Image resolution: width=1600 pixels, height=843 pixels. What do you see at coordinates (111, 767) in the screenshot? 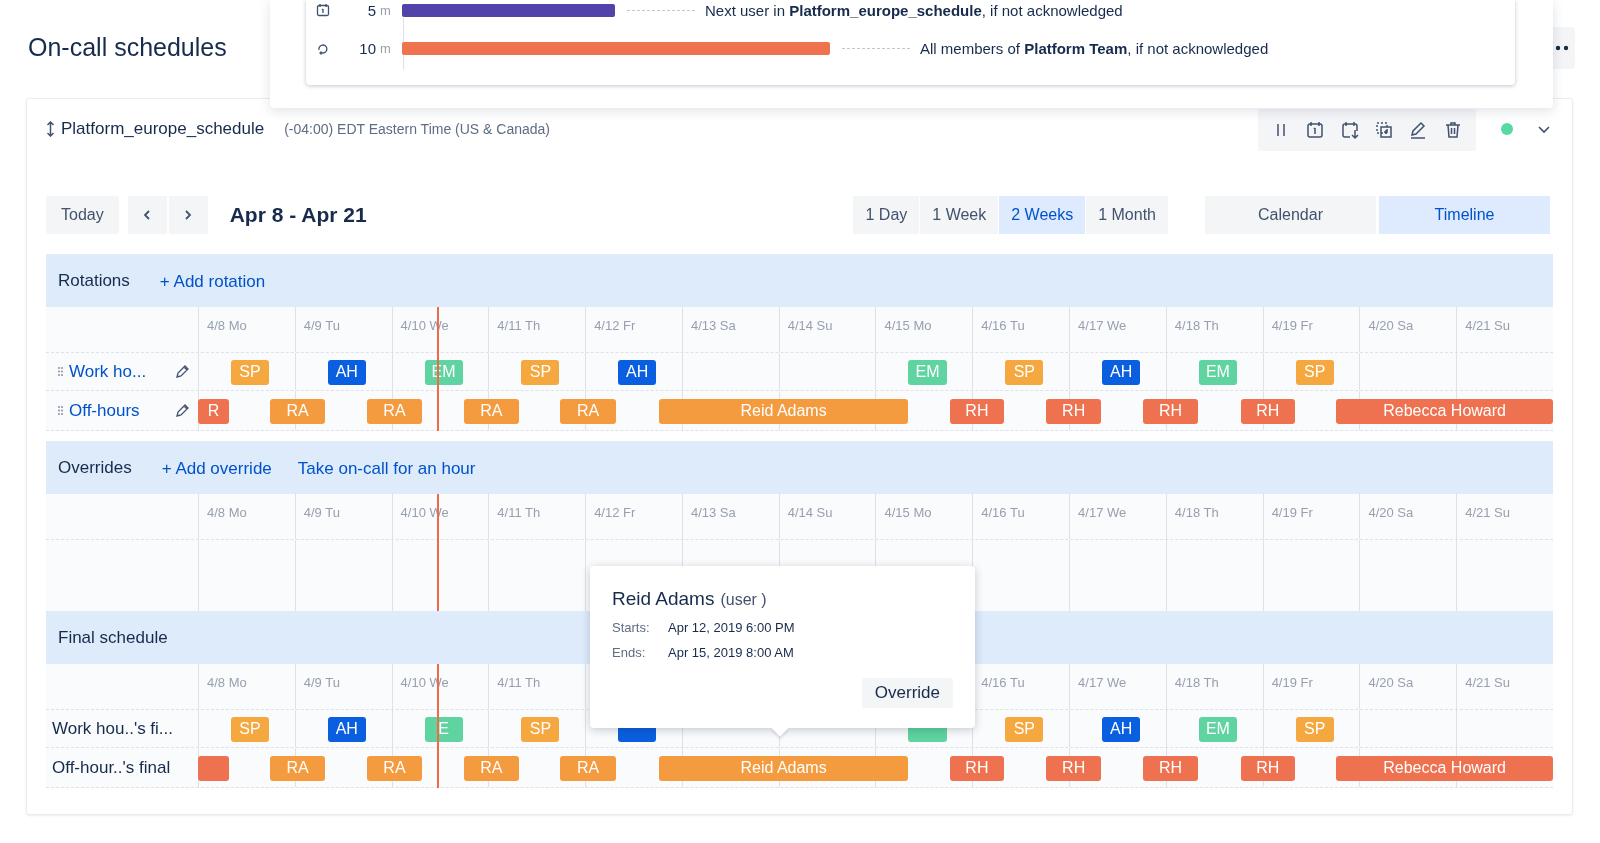
I see `row-label: Off-hour..'s final` at bounding box center [111, 767].